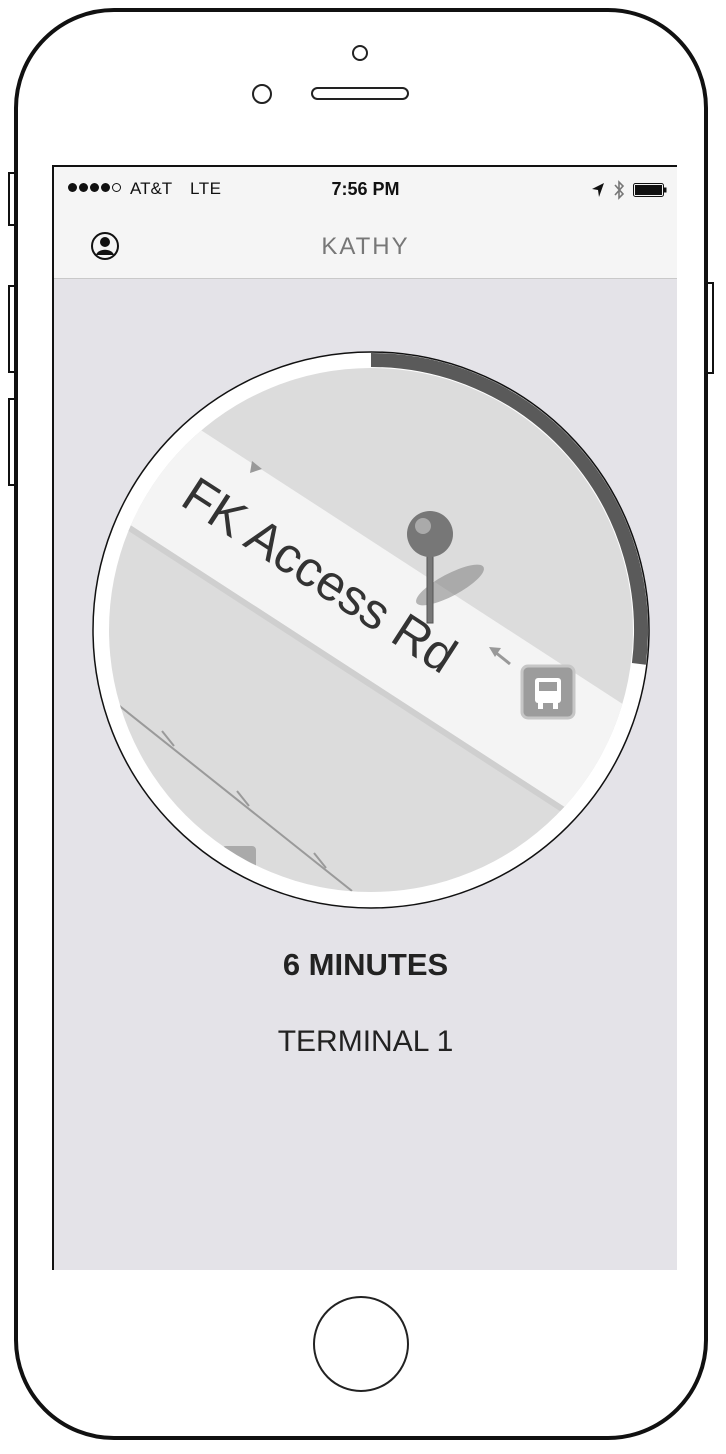 The image size is (726, 1454). What do you see at coordinates (262, 94) in the screenshot?
I see `proximity-sensor` at bounding box center [262, 94].